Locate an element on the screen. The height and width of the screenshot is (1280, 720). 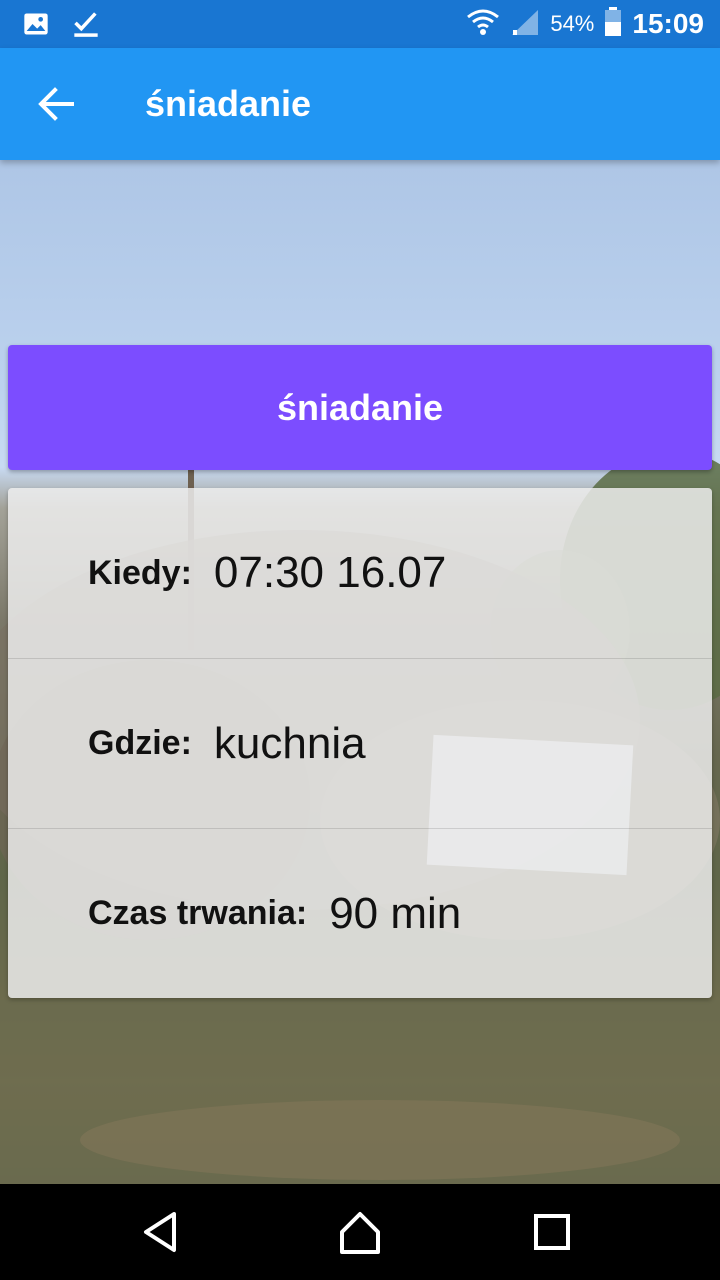
home-icon is located at coordinates (360, 1233).